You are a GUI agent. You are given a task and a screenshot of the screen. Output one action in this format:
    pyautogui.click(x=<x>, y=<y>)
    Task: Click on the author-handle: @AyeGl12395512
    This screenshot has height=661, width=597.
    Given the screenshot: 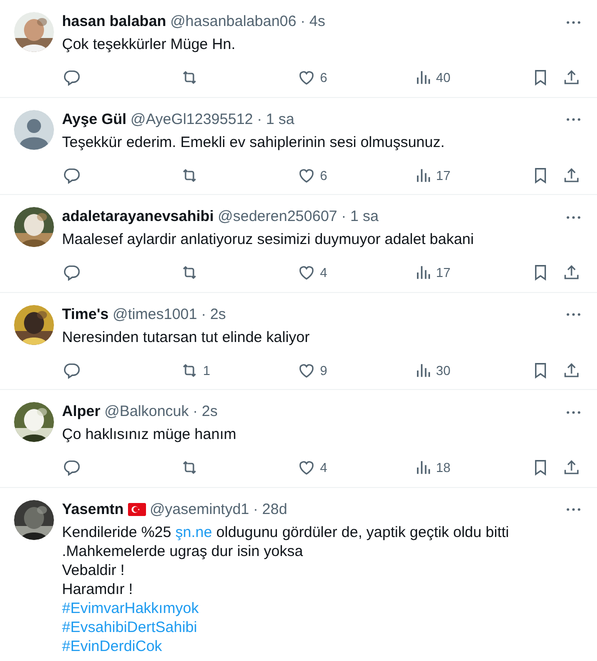 What is the action you would take?
    pyautogui.click(x=192, y=120)
    